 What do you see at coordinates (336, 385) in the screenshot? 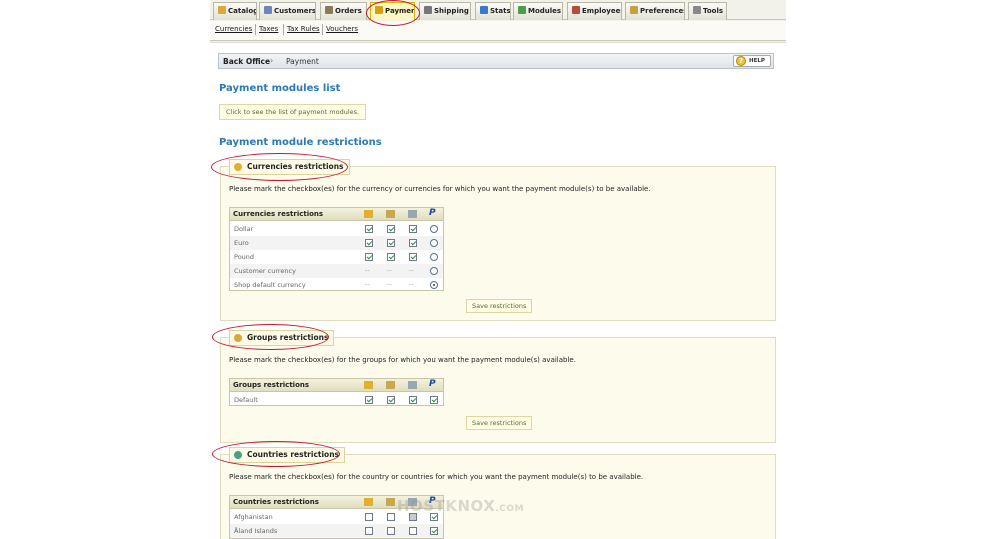
I see `table-header: Groups restrictions P` at bounding box center [336, 385].